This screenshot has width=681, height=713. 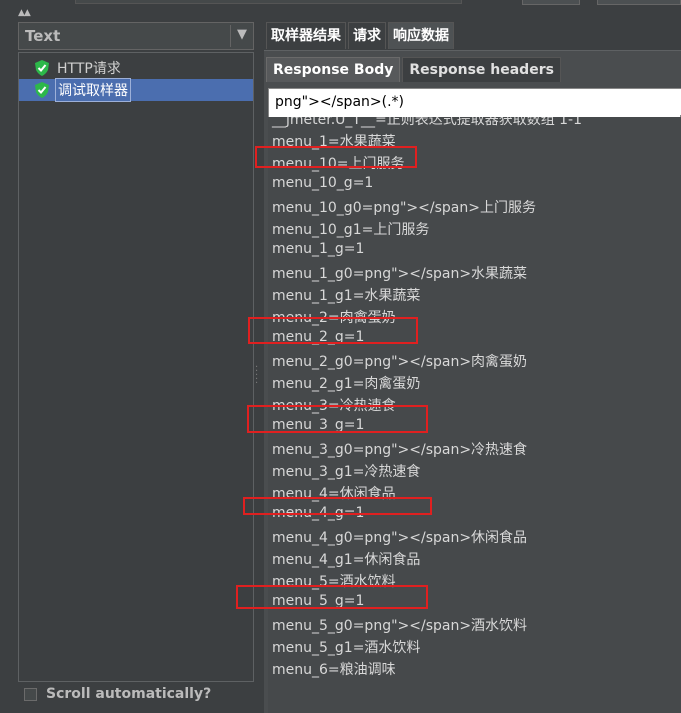 I want to click on tab-sampler-result: 取样器结果, so click(x=306, y=35).